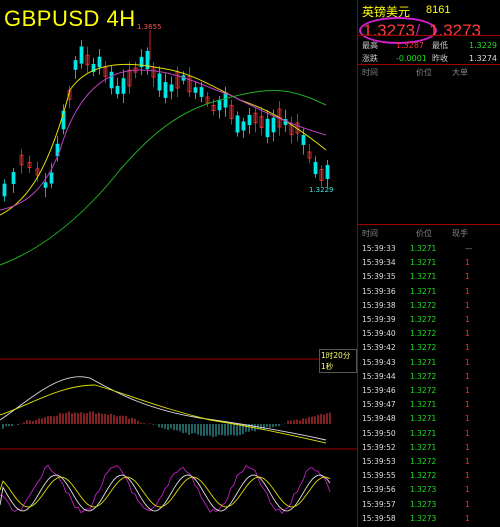  What do you see at coordinates (379, 447) in the screenshot?
I see `tick-time: 15:39:52` at bounding box center [379, 447].